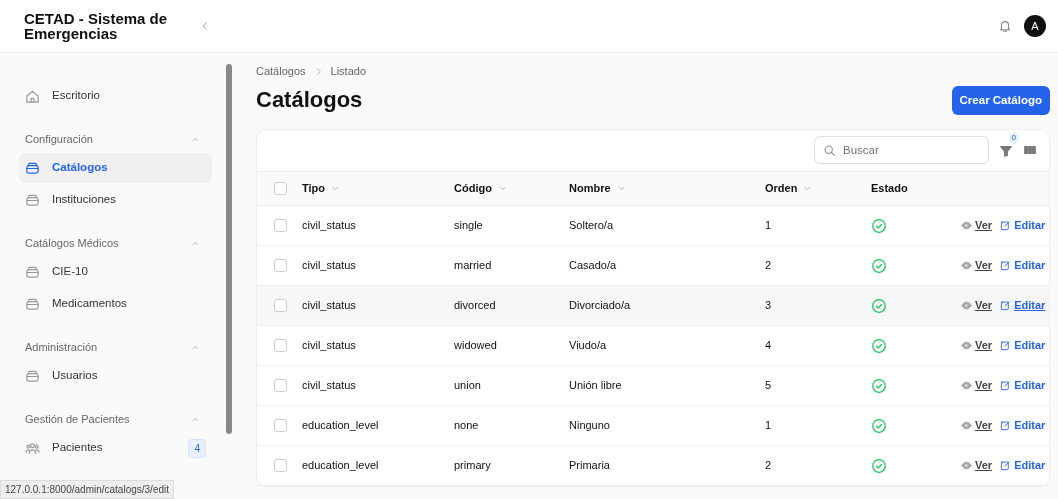 This screenshot has height=499, width=1058. What do you see at coordinates (115, 96) in the screenshot?
I see `sidebar-item: Escritorio` at bounding box center [115, 96].